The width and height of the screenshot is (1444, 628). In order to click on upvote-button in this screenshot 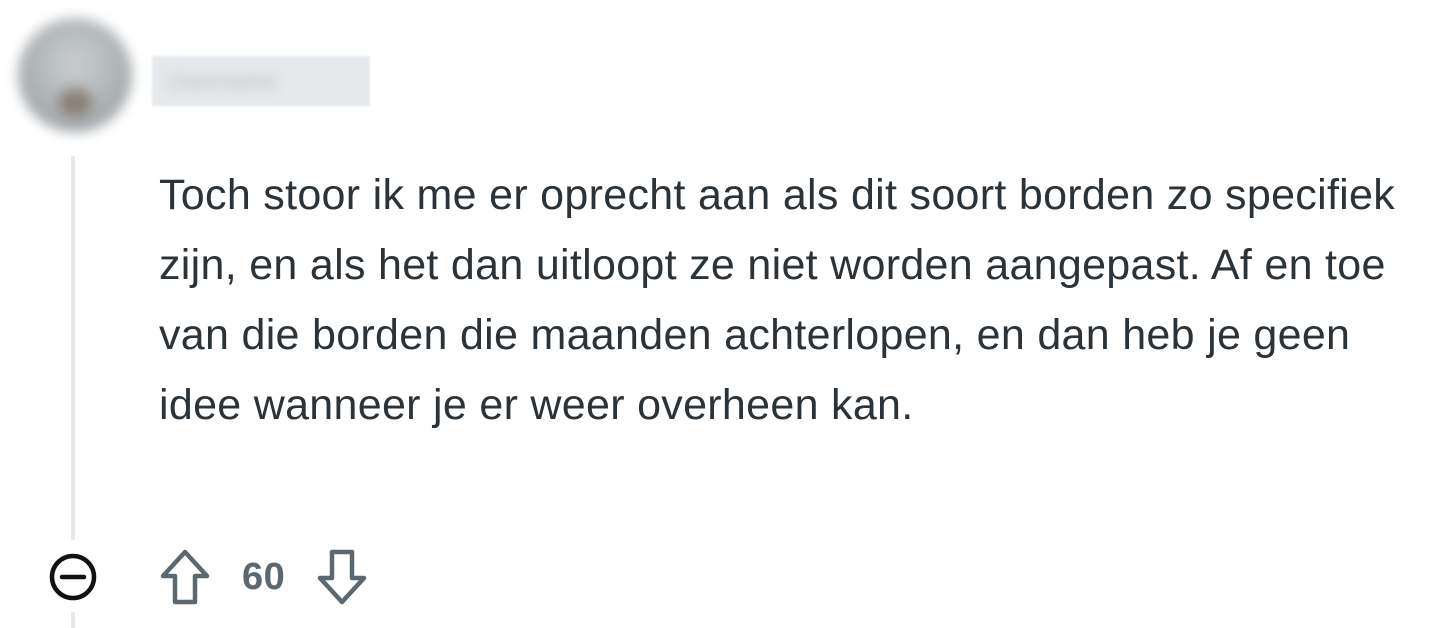, I will do `click(185, 577)`.